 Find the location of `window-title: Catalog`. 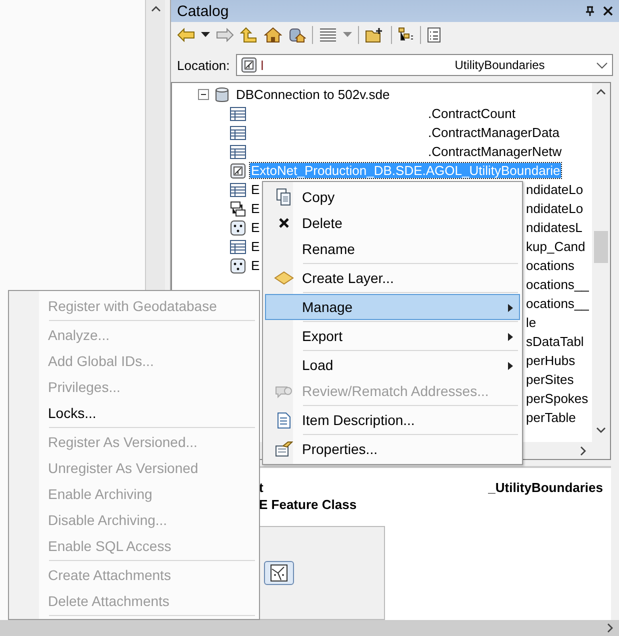

window-title: Catalog is located at coordinates (203, 11).